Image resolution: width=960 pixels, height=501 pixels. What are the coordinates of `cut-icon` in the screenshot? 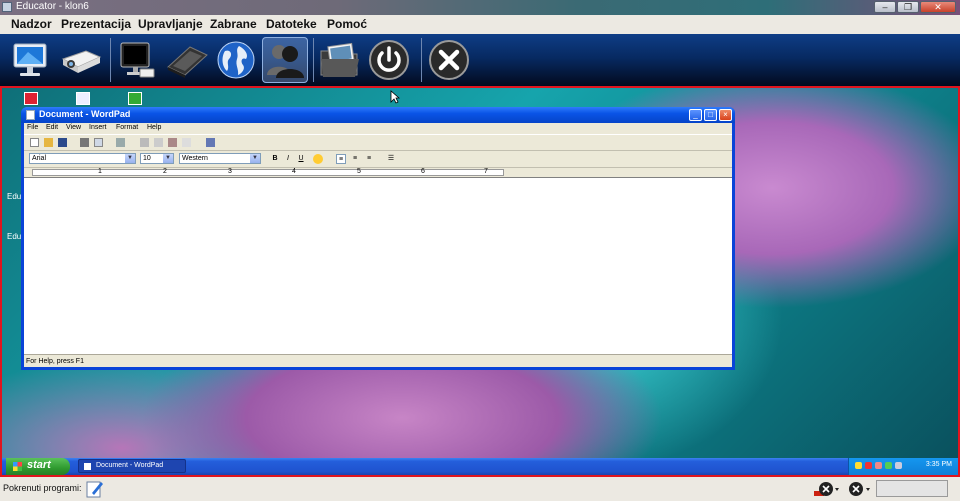 It's located at (144, 142).